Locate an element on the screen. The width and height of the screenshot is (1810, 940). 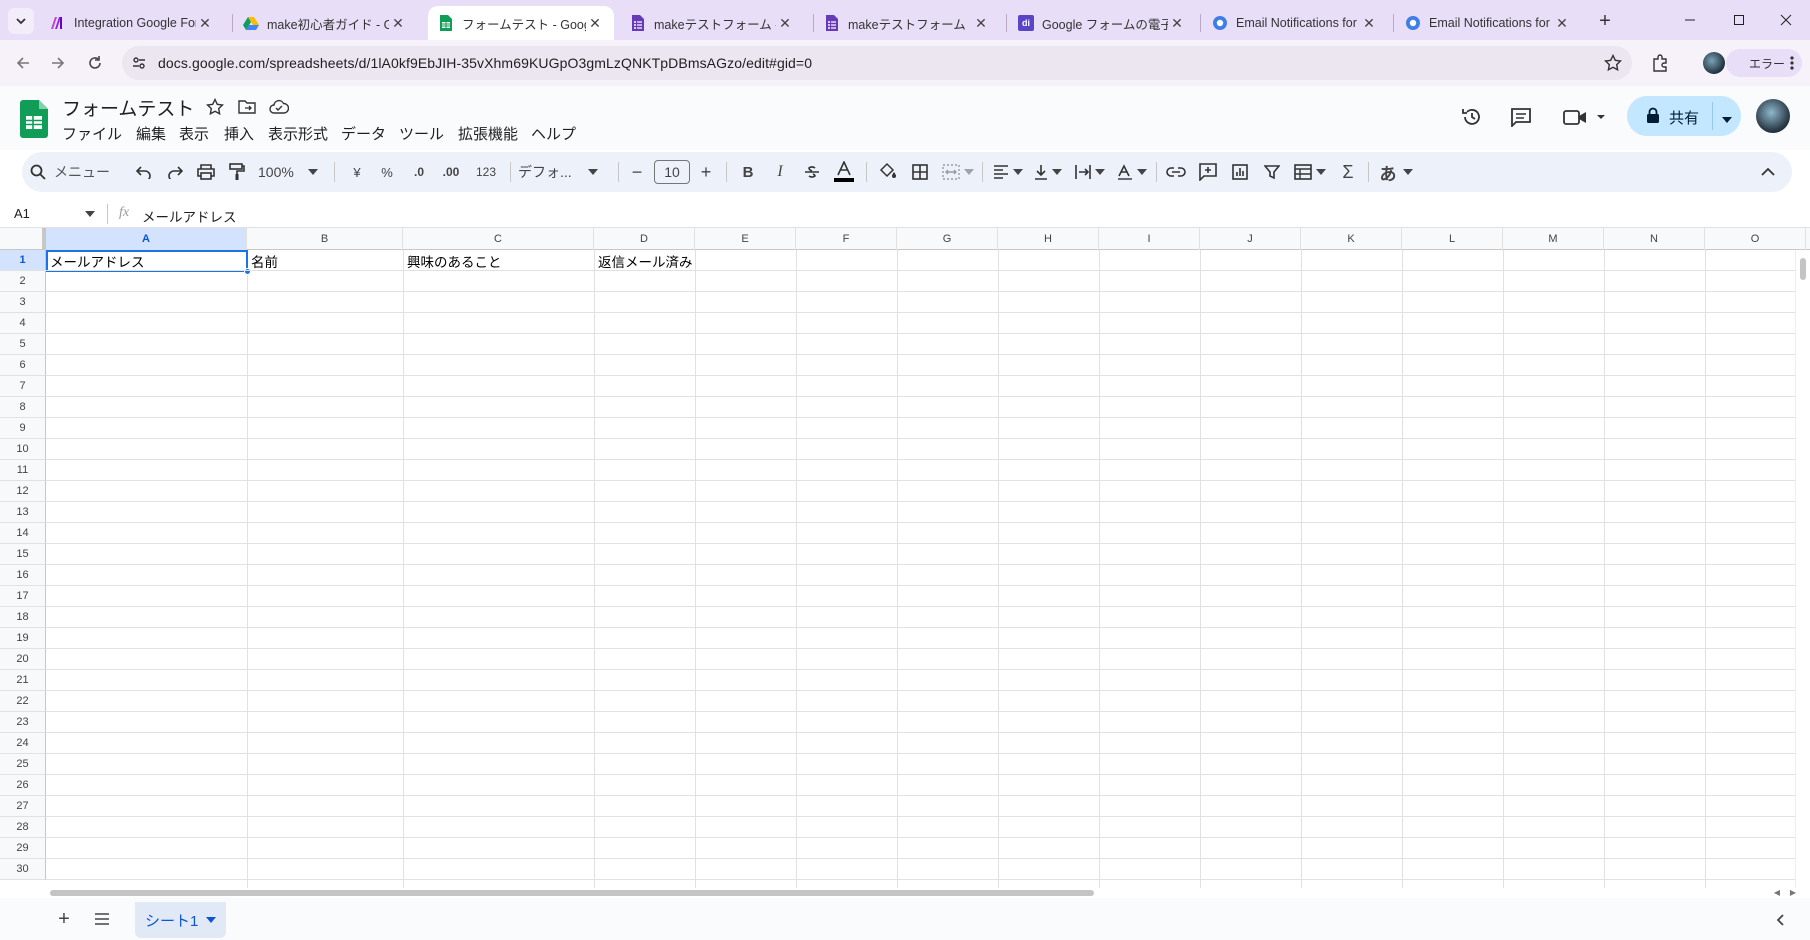
close-window-button is located at coordinates (1786, 20).